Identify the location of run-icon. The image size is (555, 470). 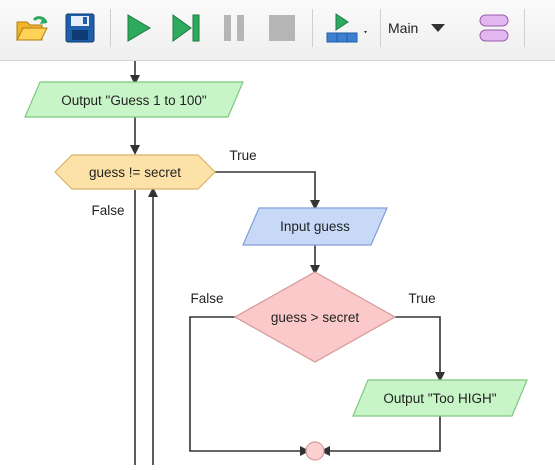
(139, 28).